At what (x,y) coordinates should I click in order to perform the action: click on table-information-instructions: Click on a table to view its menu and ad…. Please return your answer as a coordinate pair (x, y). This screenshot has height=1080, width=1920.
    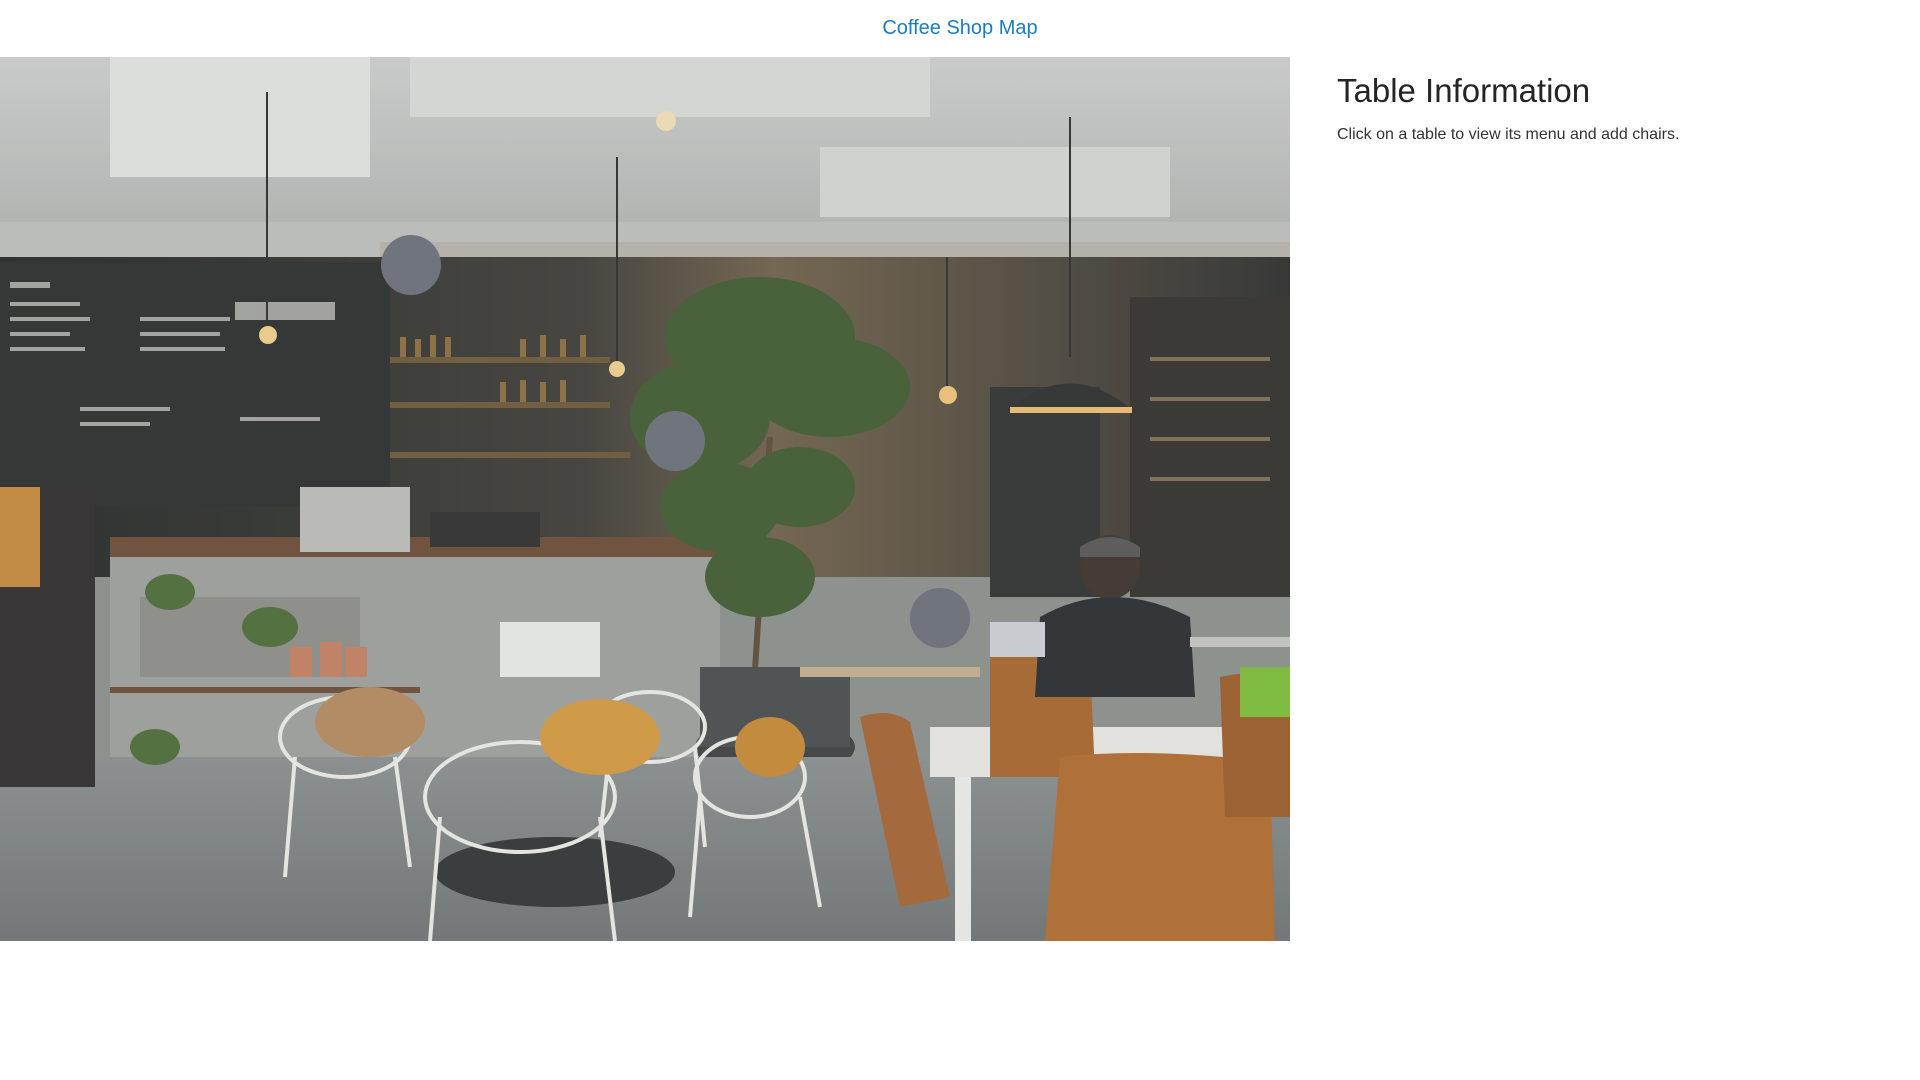
    Looking at the image, I should click on (1508, 134).